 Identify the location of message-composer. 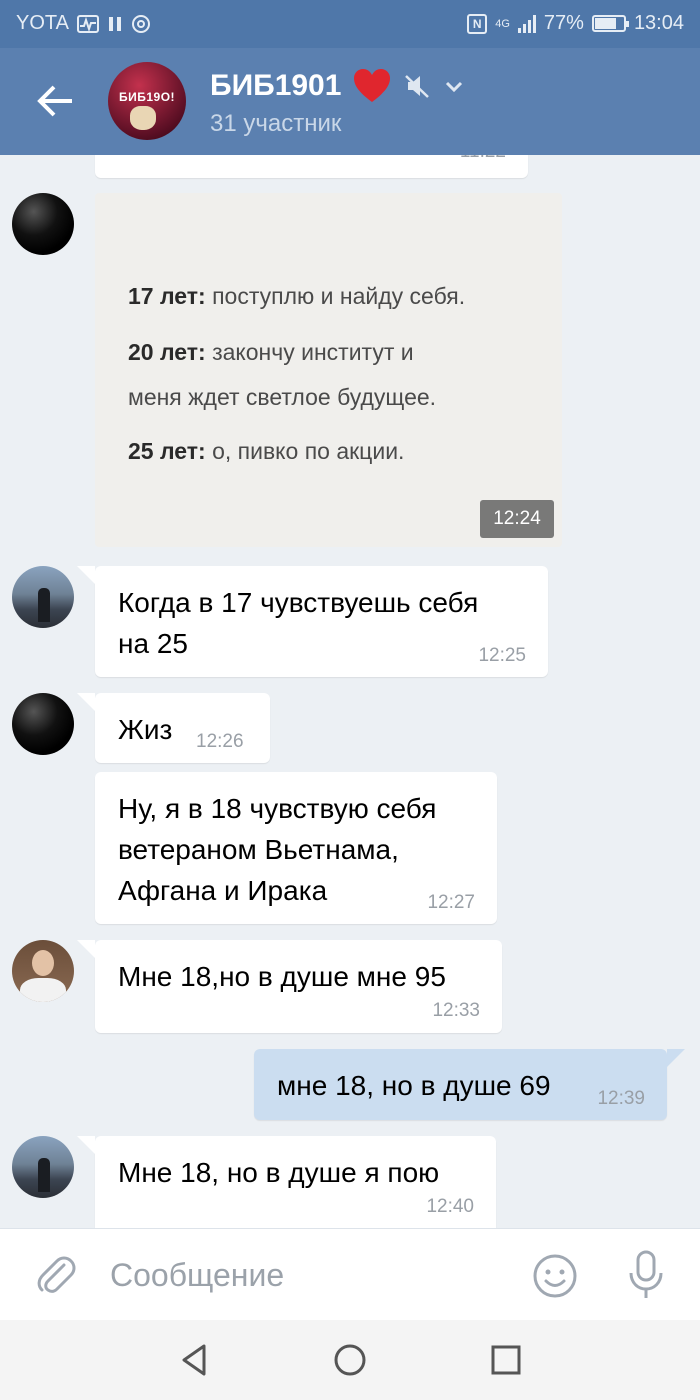
(350, 1274).